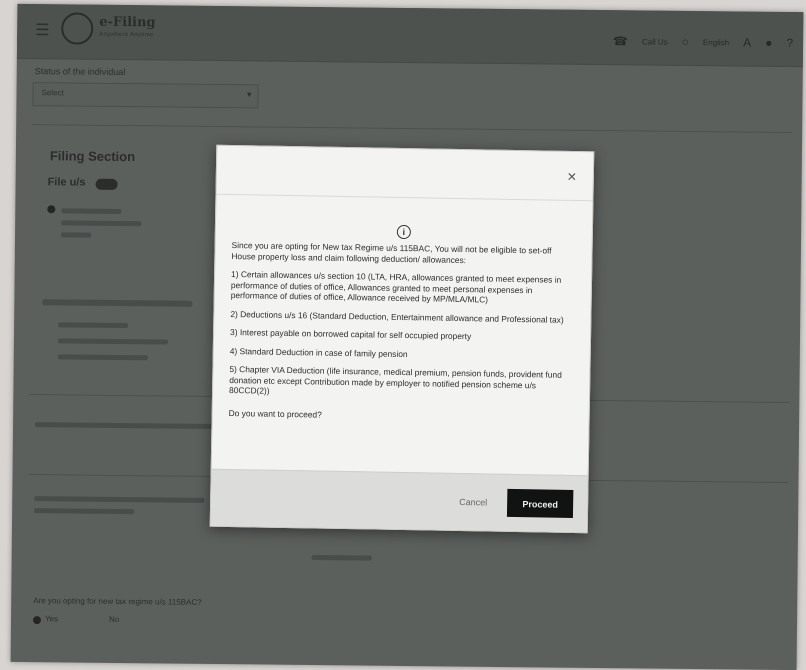  Describe the element at coordinates (80, 72) in the screenshot. I see `status-label: Status of the individual` at that location.